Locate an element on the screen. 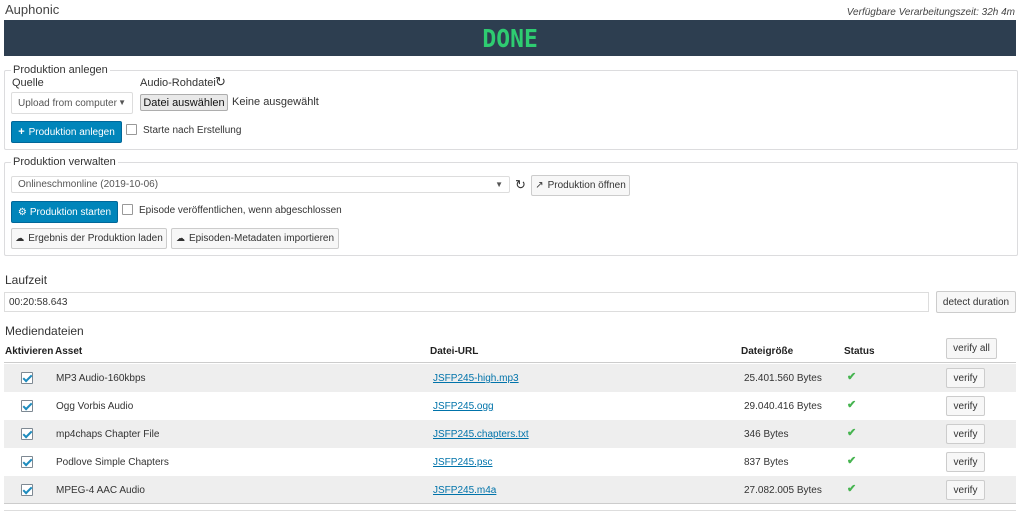 This screenshot has height=518, width=1024. open-production-button: ↗ Produktion öffnen is located at coordinates (580, 185).